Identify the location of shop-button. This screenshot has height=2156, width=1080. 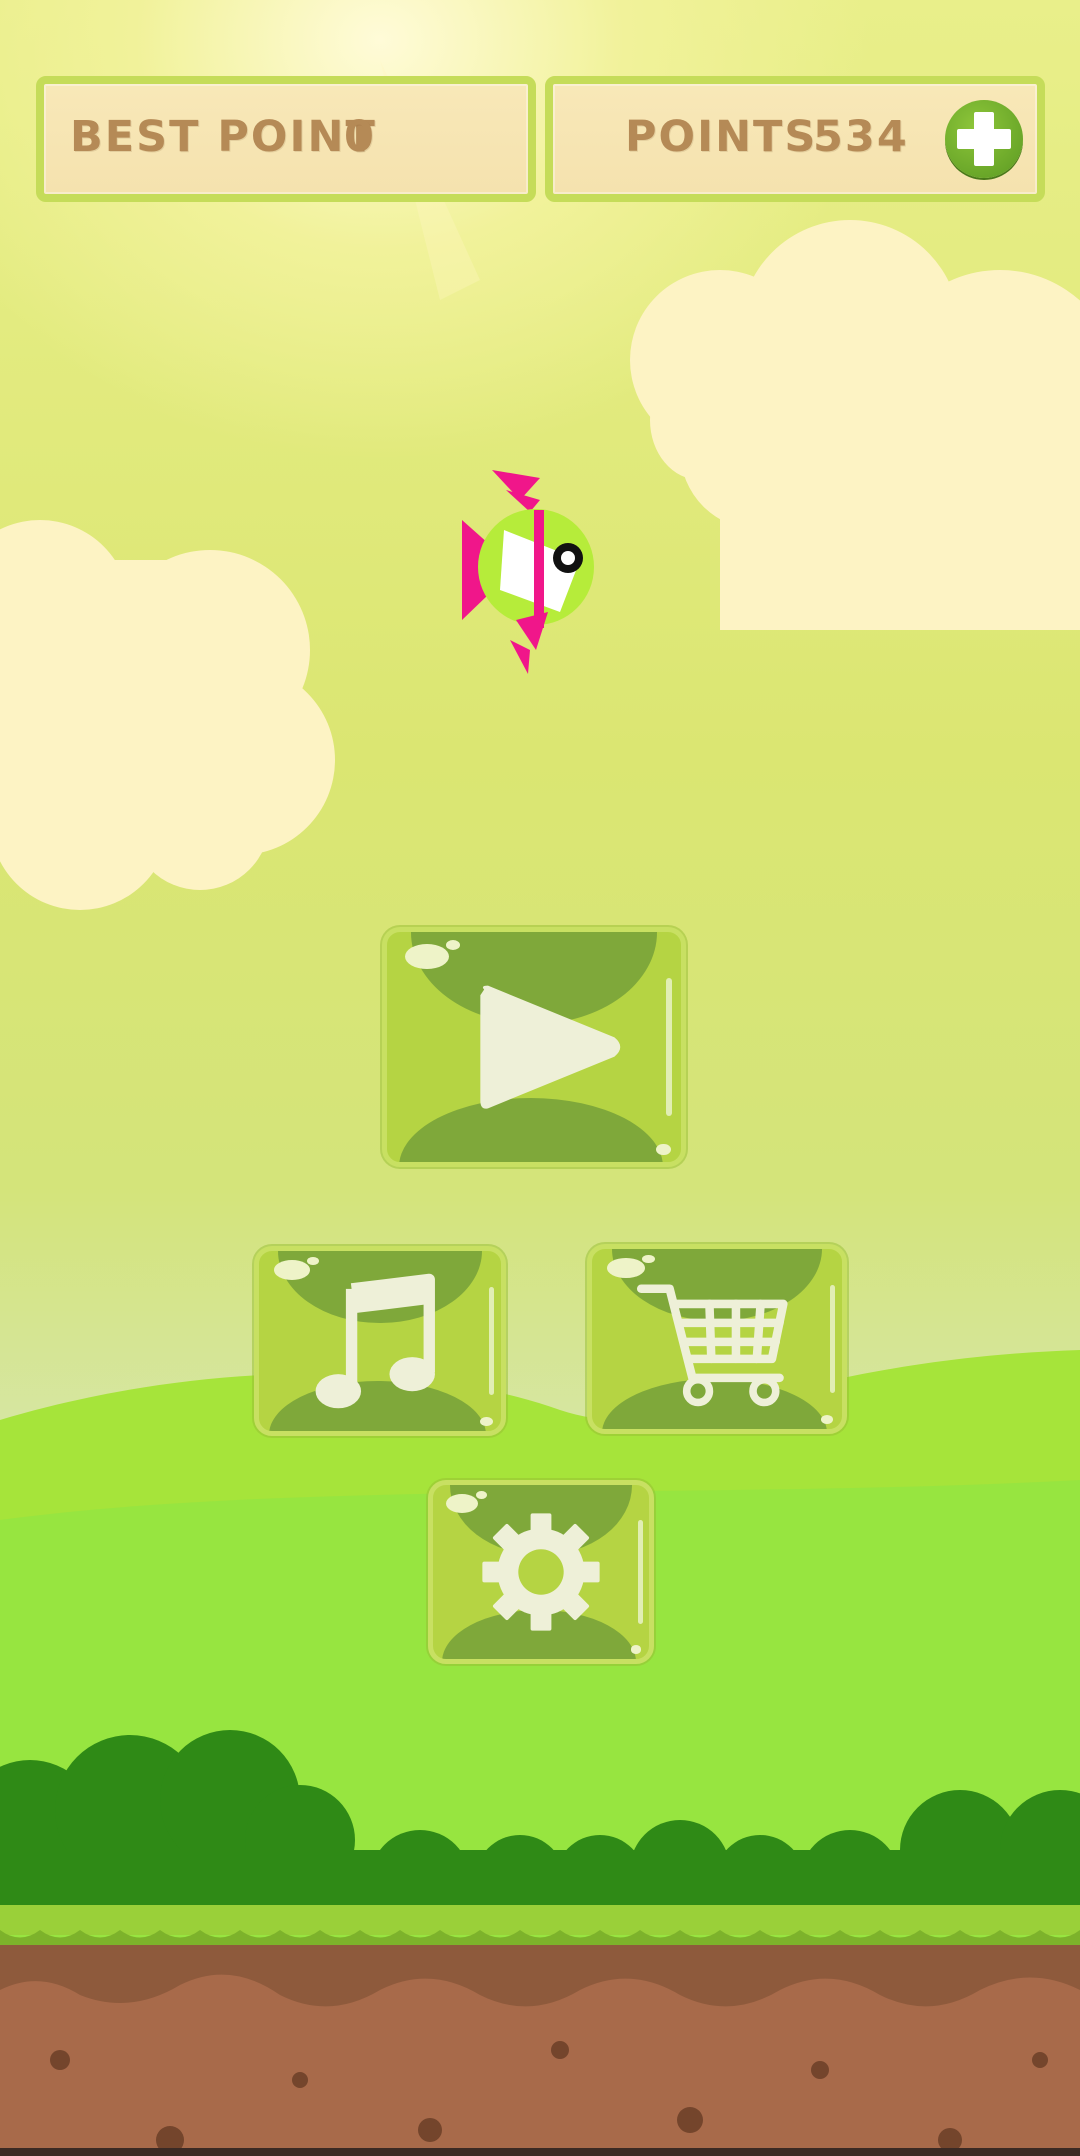
(717, 1339).